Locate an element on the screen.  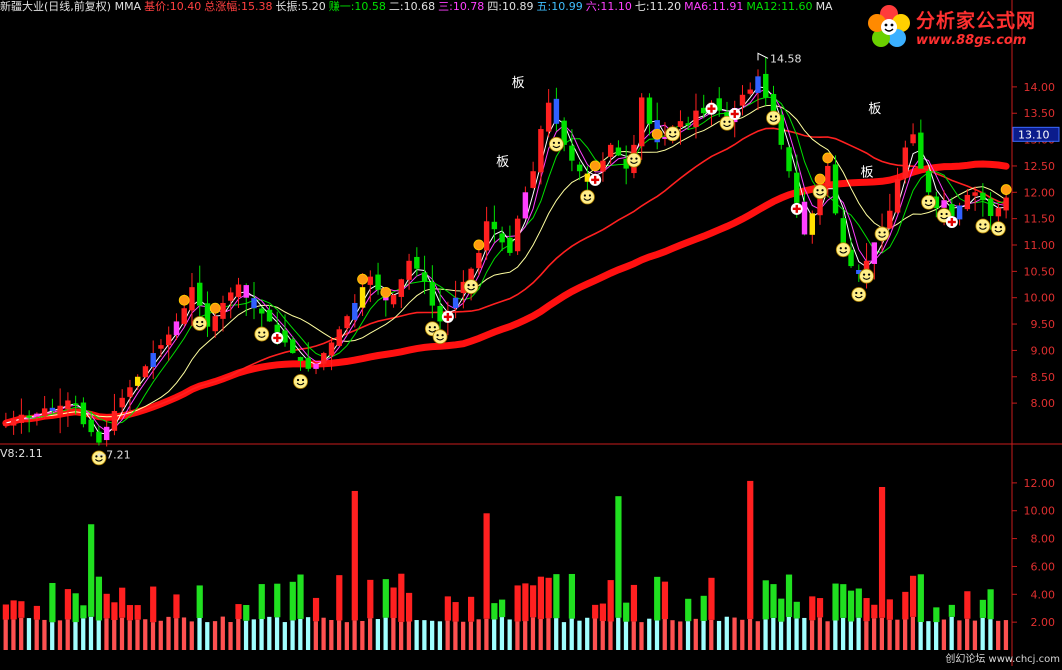
price-tick-label: 9.50 is located at coordinates (1043, 324).